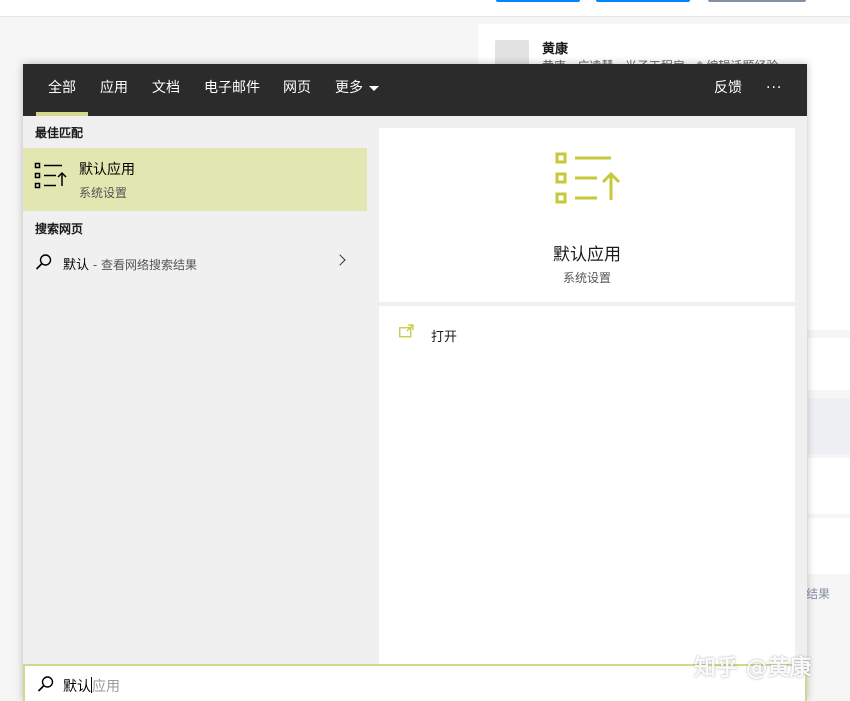 The height and width of the screenshot is (701, 850). I want to click on tab-documents: 文档, so click(166, 90).